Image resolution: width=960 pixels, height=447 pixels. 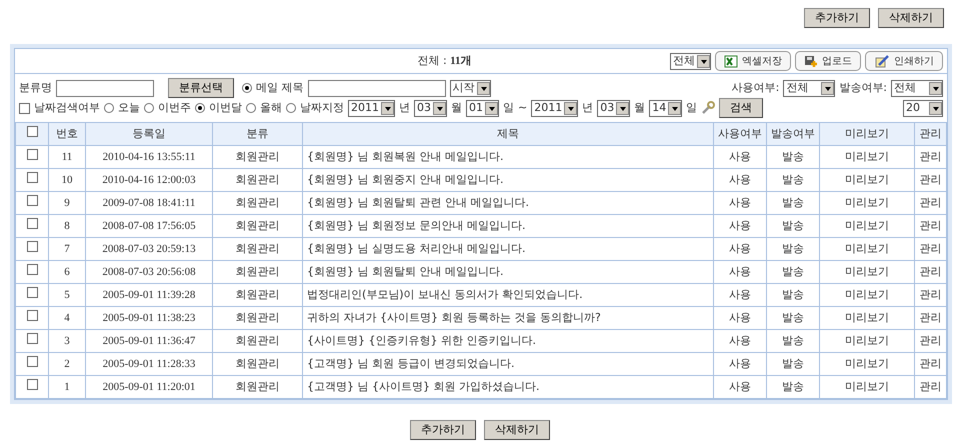 What do you see at coordinates (67, 387) in the screenshot?
I see `row-number: 1` at bounding box center [67, 387].